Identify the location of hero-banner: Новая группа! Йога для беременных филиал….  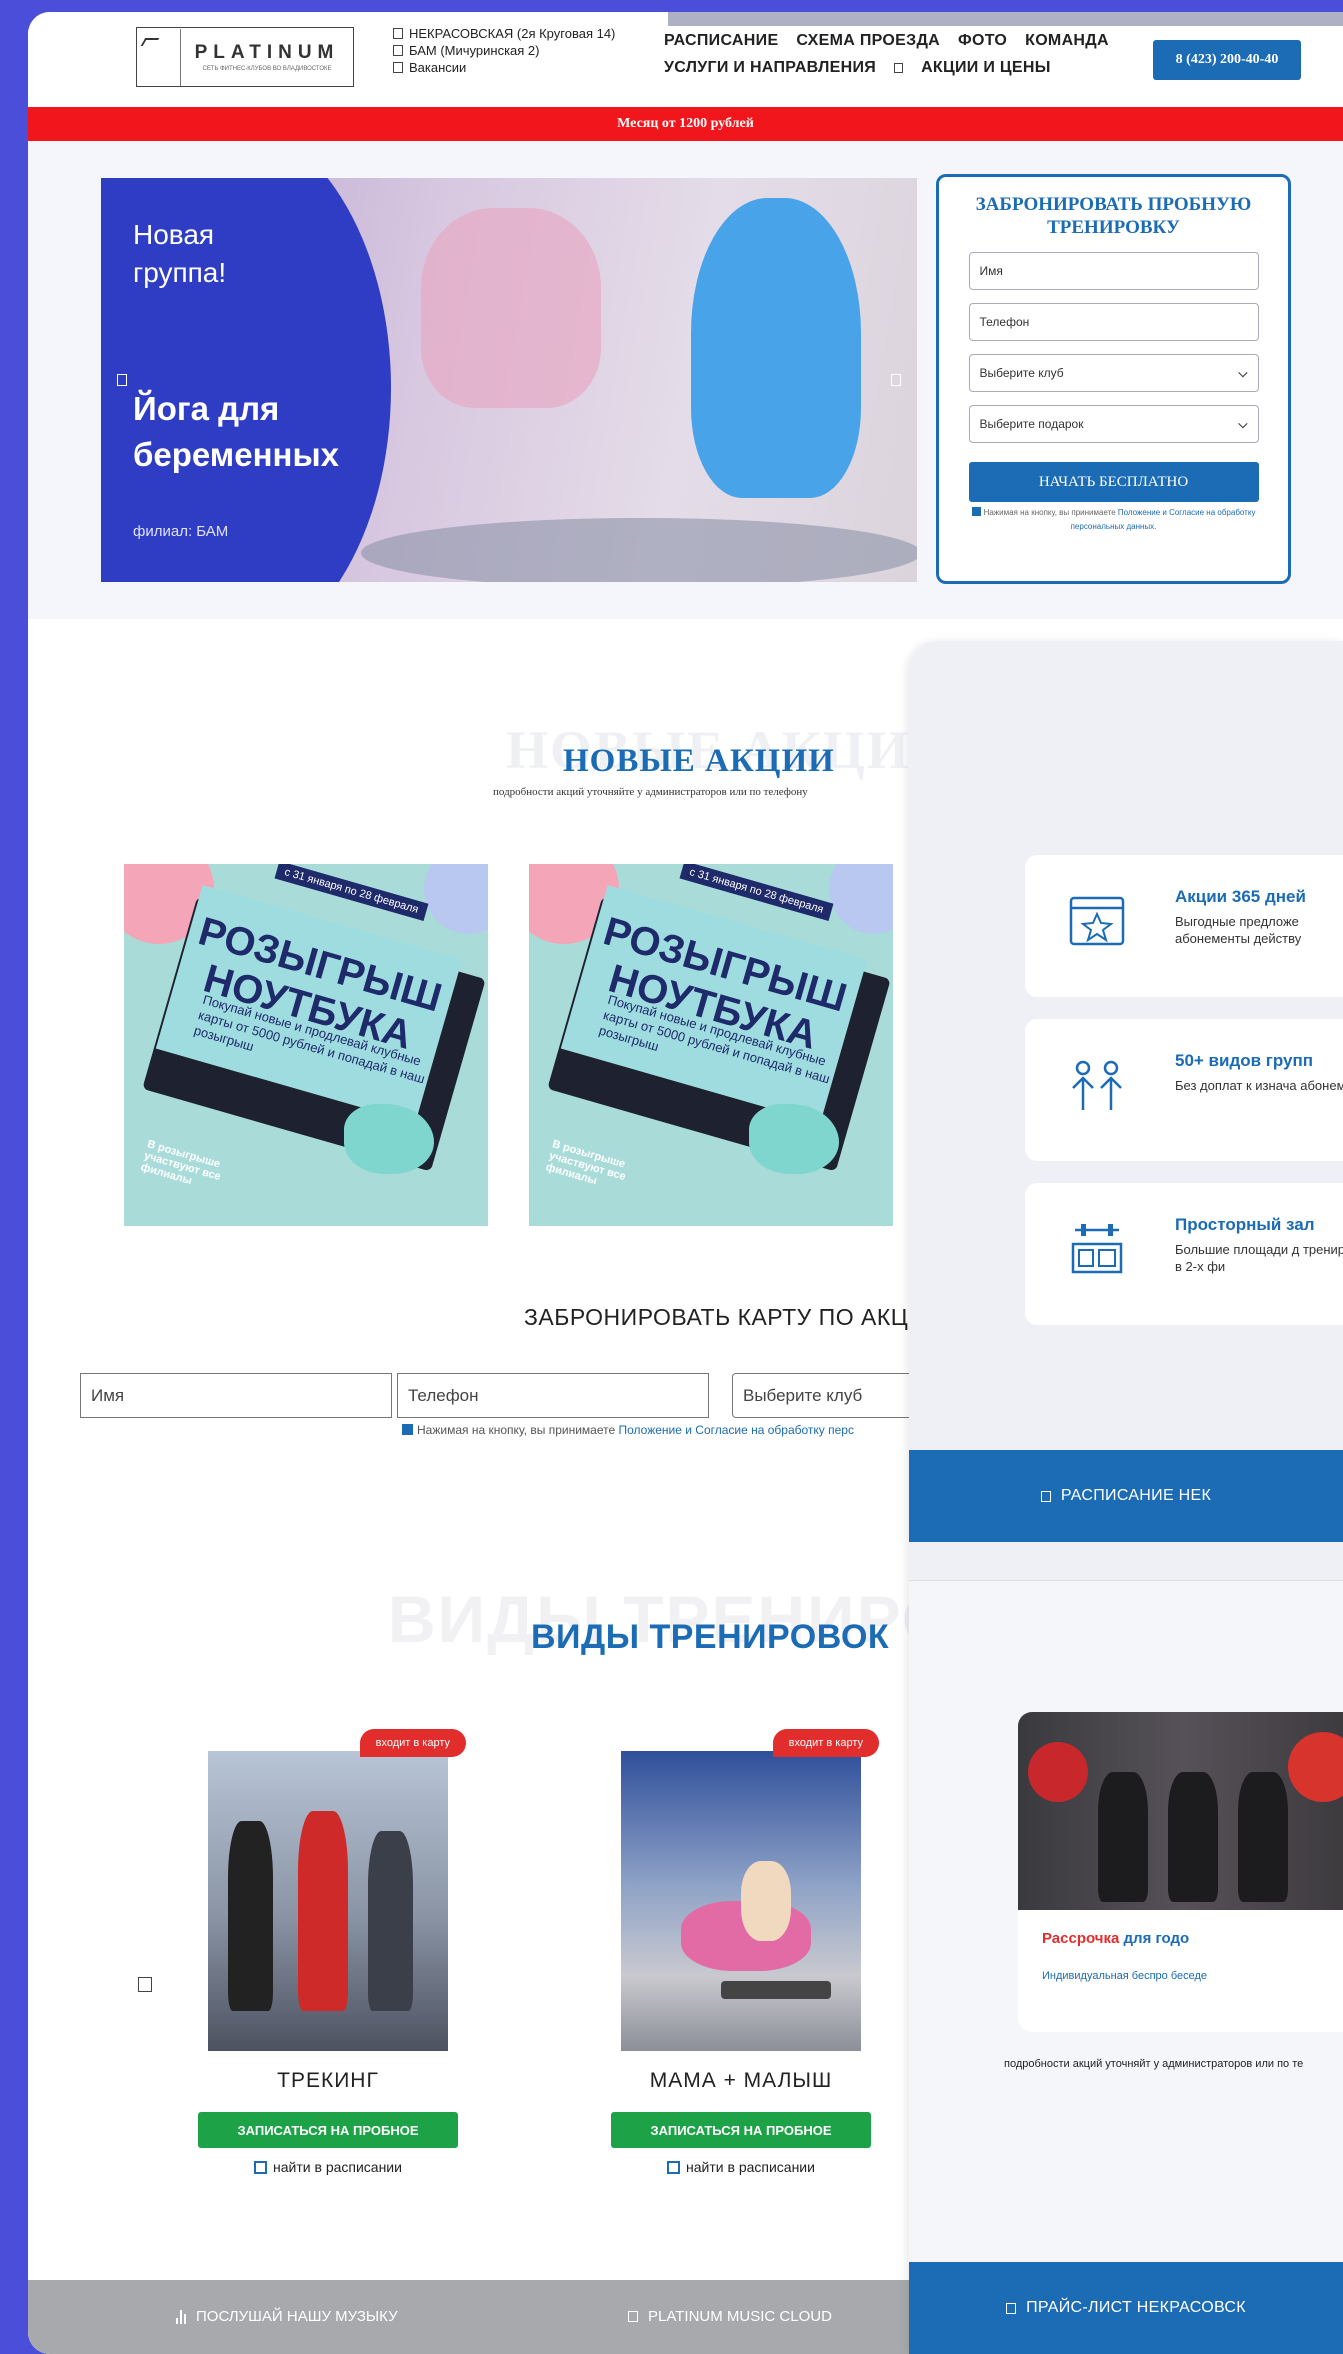
(509, 380).